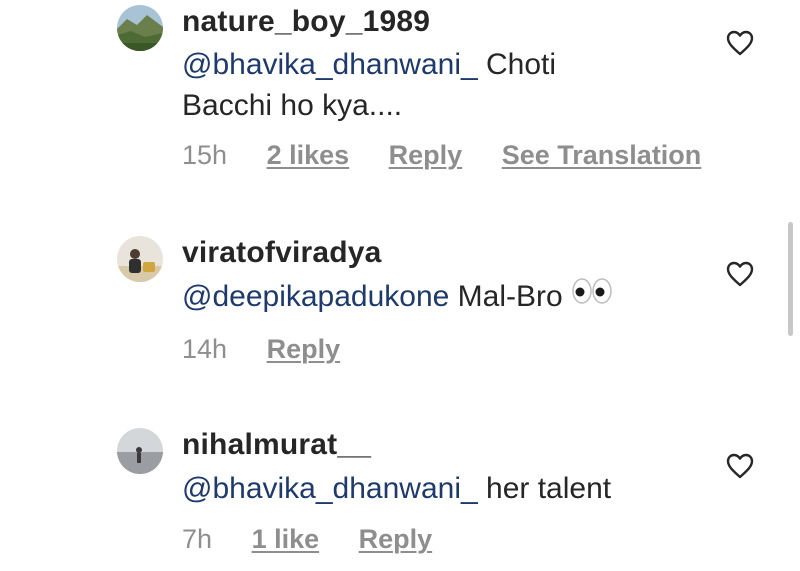 This screenshot has height=571, width=800. I want to click on likes-count-link: 2 likes, so click(308, 155).